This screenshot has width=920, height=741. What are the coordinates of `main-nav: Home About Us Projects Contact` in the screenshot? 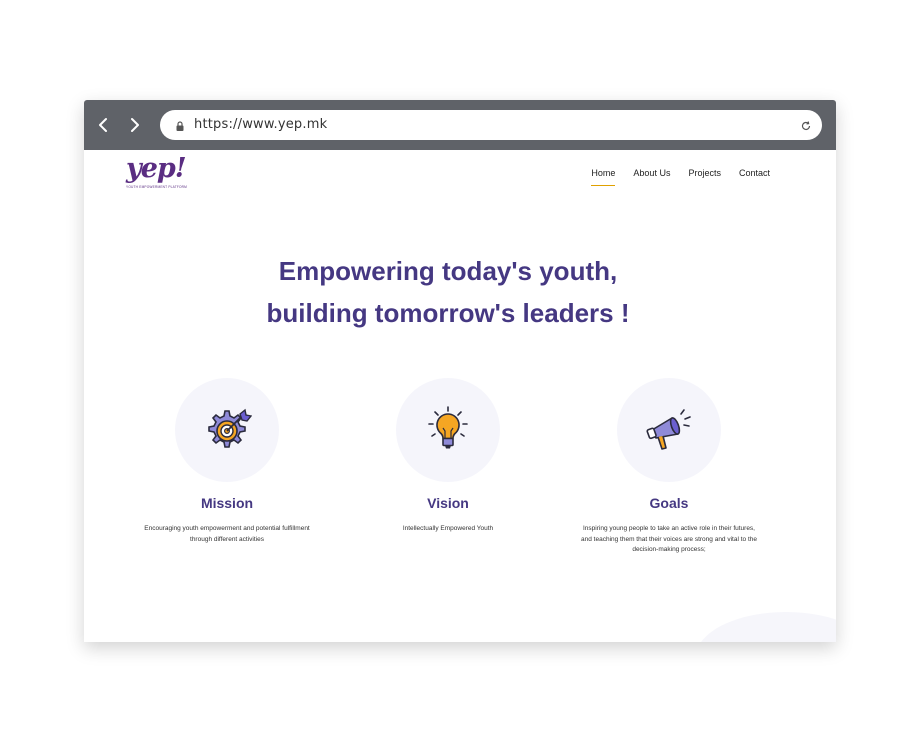 It's located at (671, 177).